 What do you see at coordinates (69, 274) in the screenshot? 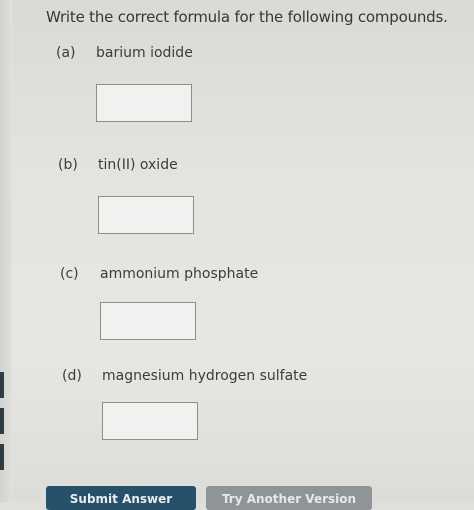
I see `question-c-letter: (c)` at bounding box center [69, 274].